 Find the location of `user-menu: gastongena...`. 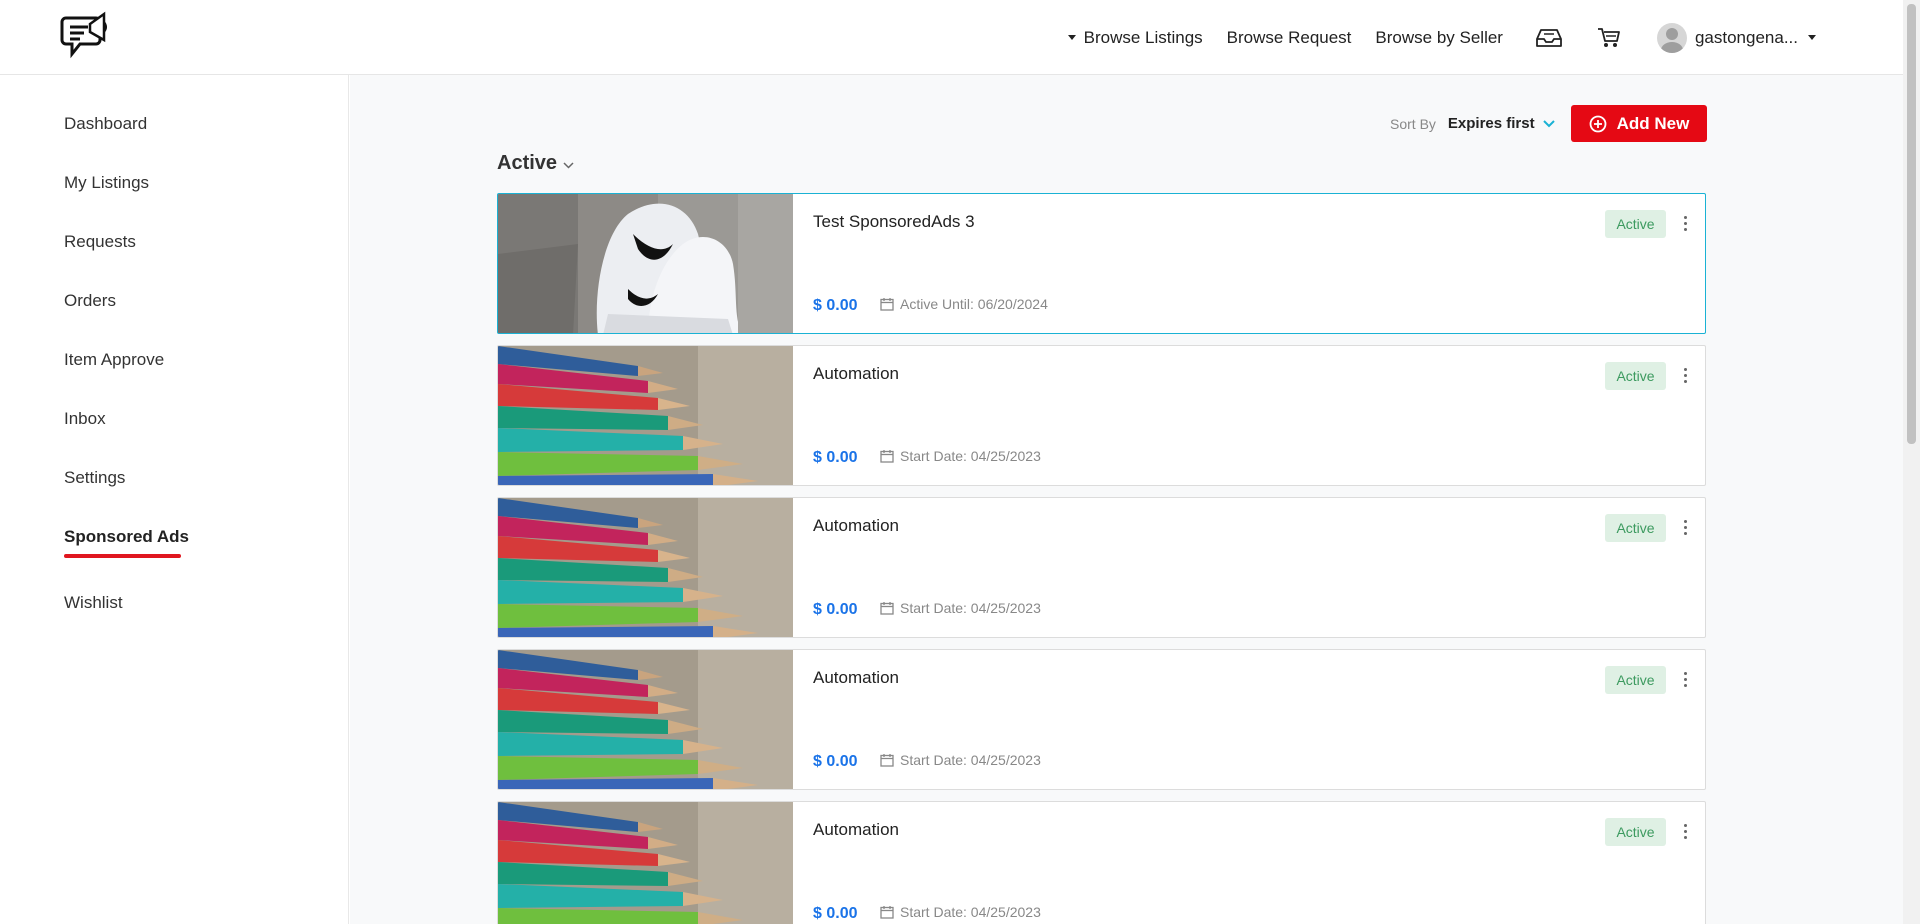

user-menu: gastongena... is located at coordinates (1736, 37).